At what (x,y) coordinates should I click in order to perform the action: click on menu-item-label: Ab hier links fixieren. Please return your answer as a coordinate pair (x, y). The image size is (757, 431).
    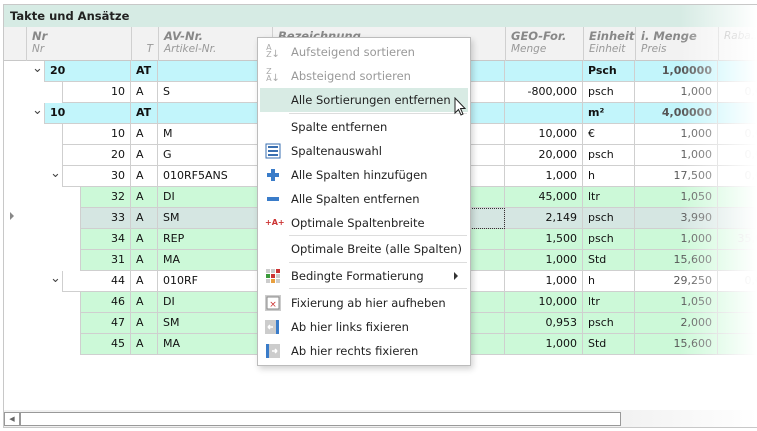
    Looking at the image, I should click on (350, 327).